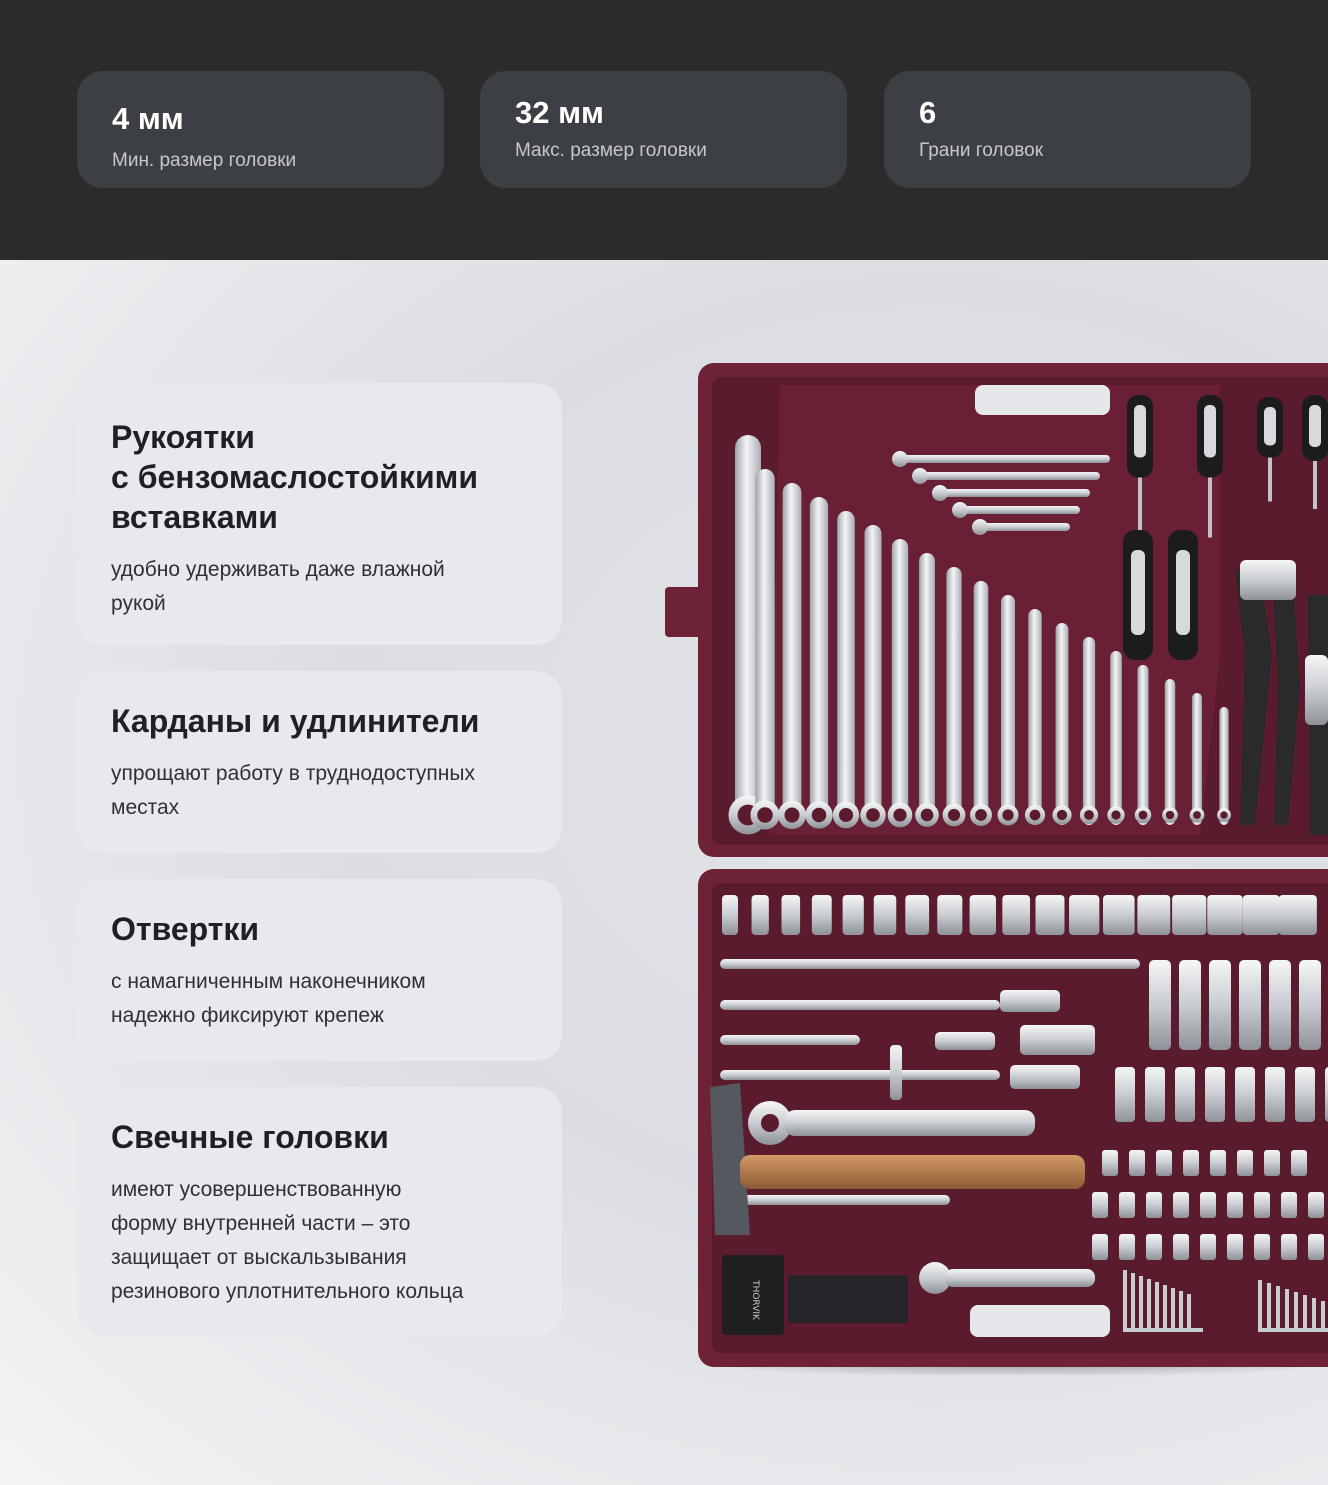 The height and width of the screenshot is (1485, 1328). I want to click on feature-title: Рукоятки с бензомаслостойкими вставками, so click(294, 477).